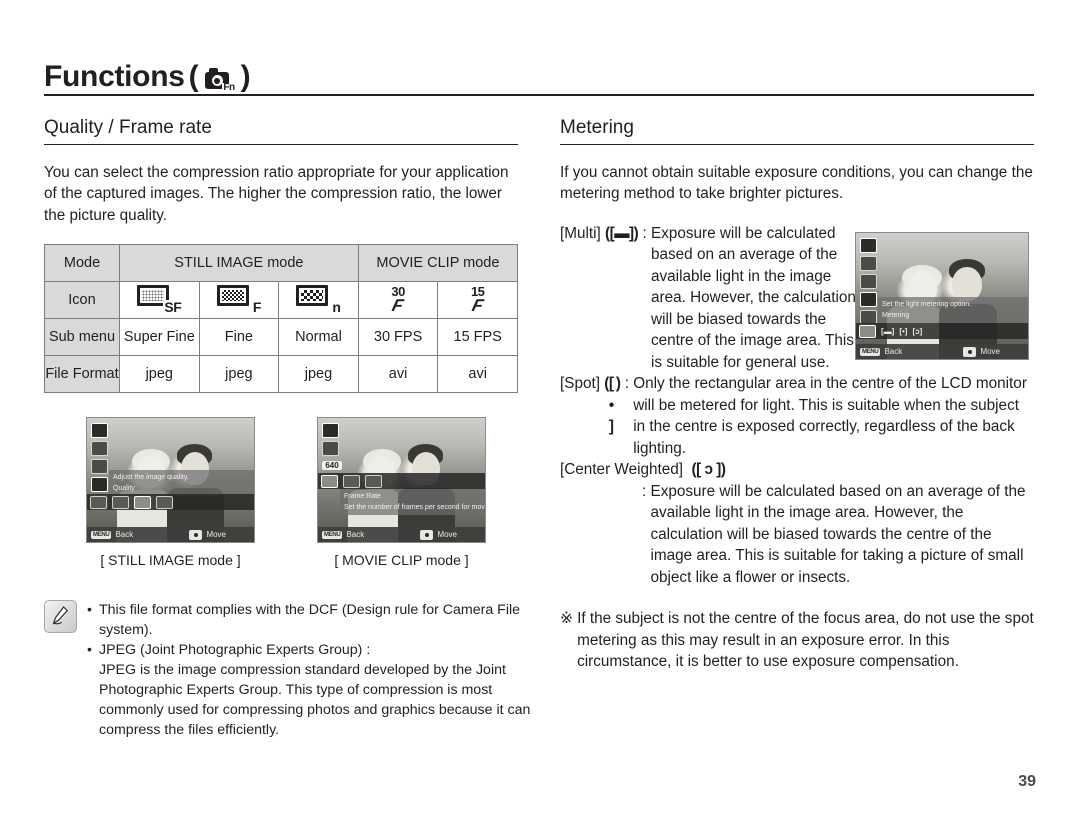 Image resolution: width=1080 pixels, height=815 pixels. I want to click on page-number: 39, so click(1027, 781).